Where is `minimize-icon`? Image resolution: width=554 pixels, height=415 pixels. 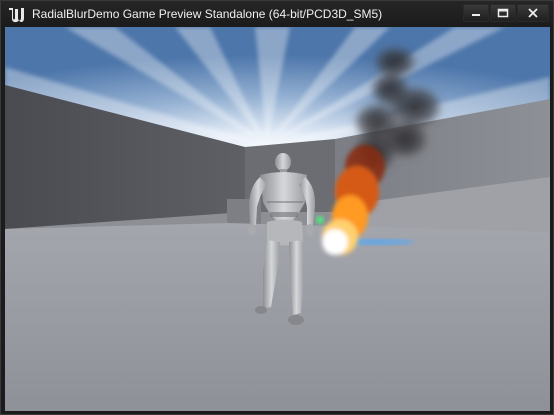 minimize-icon is located at coordinates (476, 15).